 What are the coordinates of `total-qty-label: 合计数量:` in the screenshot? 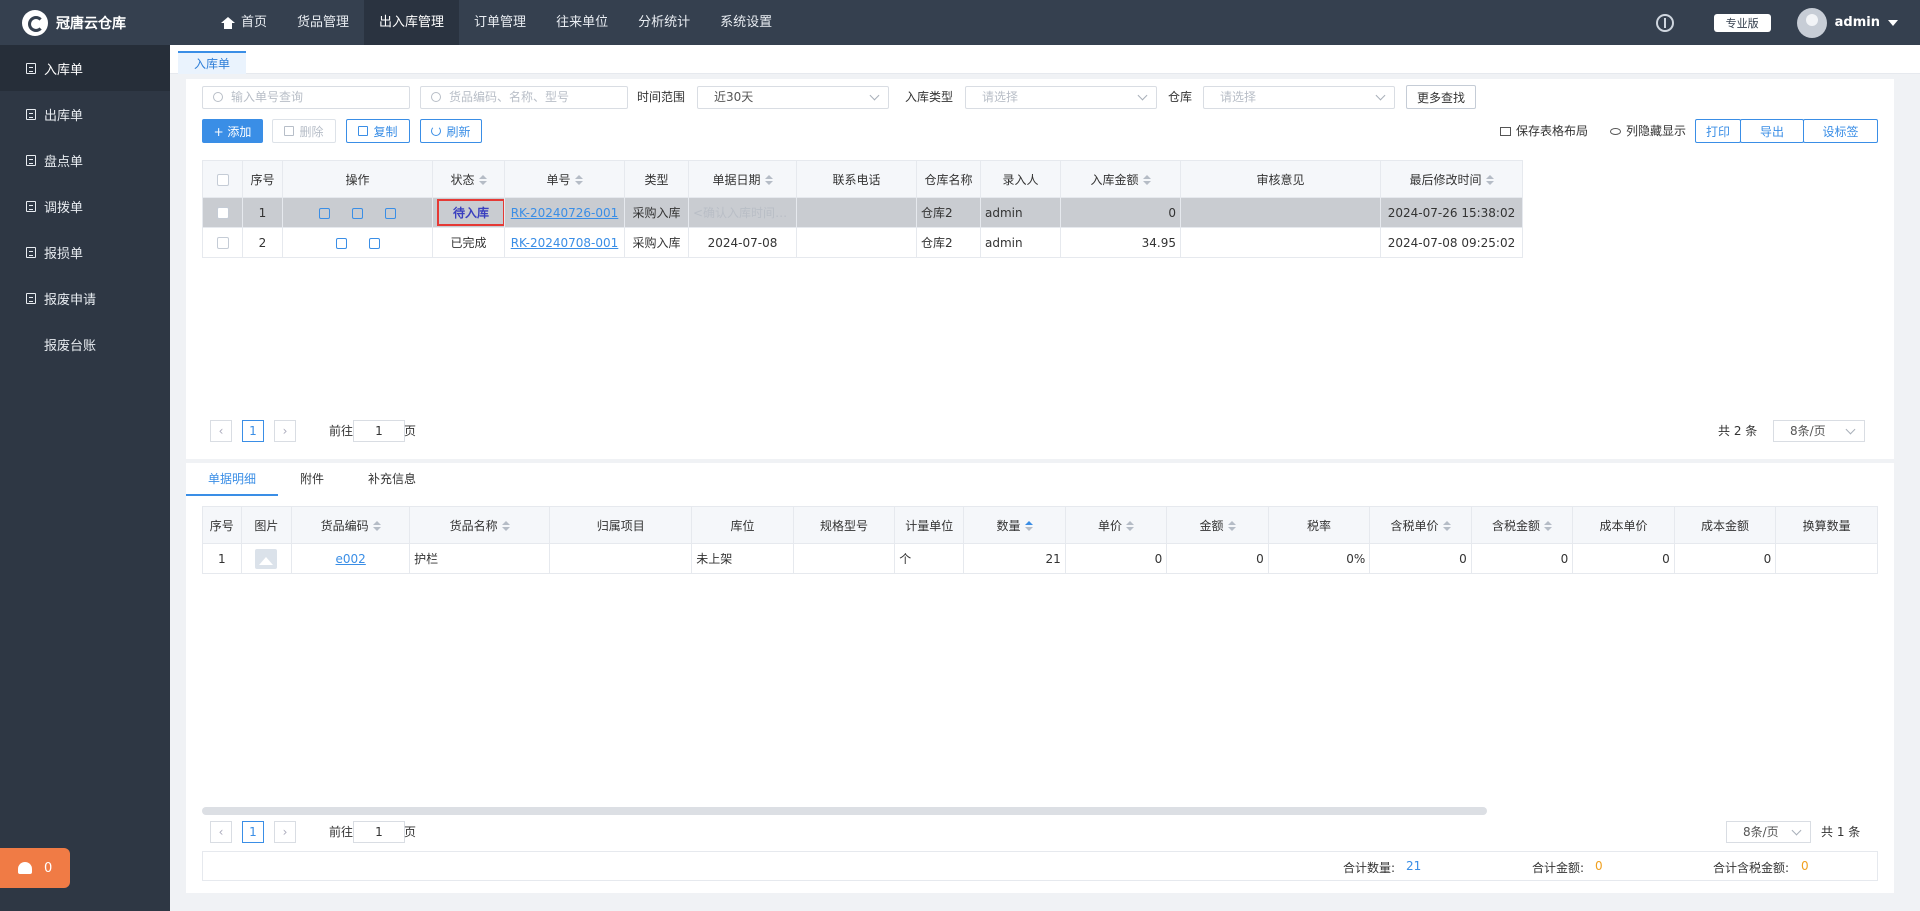 It's located at (1369, 868).